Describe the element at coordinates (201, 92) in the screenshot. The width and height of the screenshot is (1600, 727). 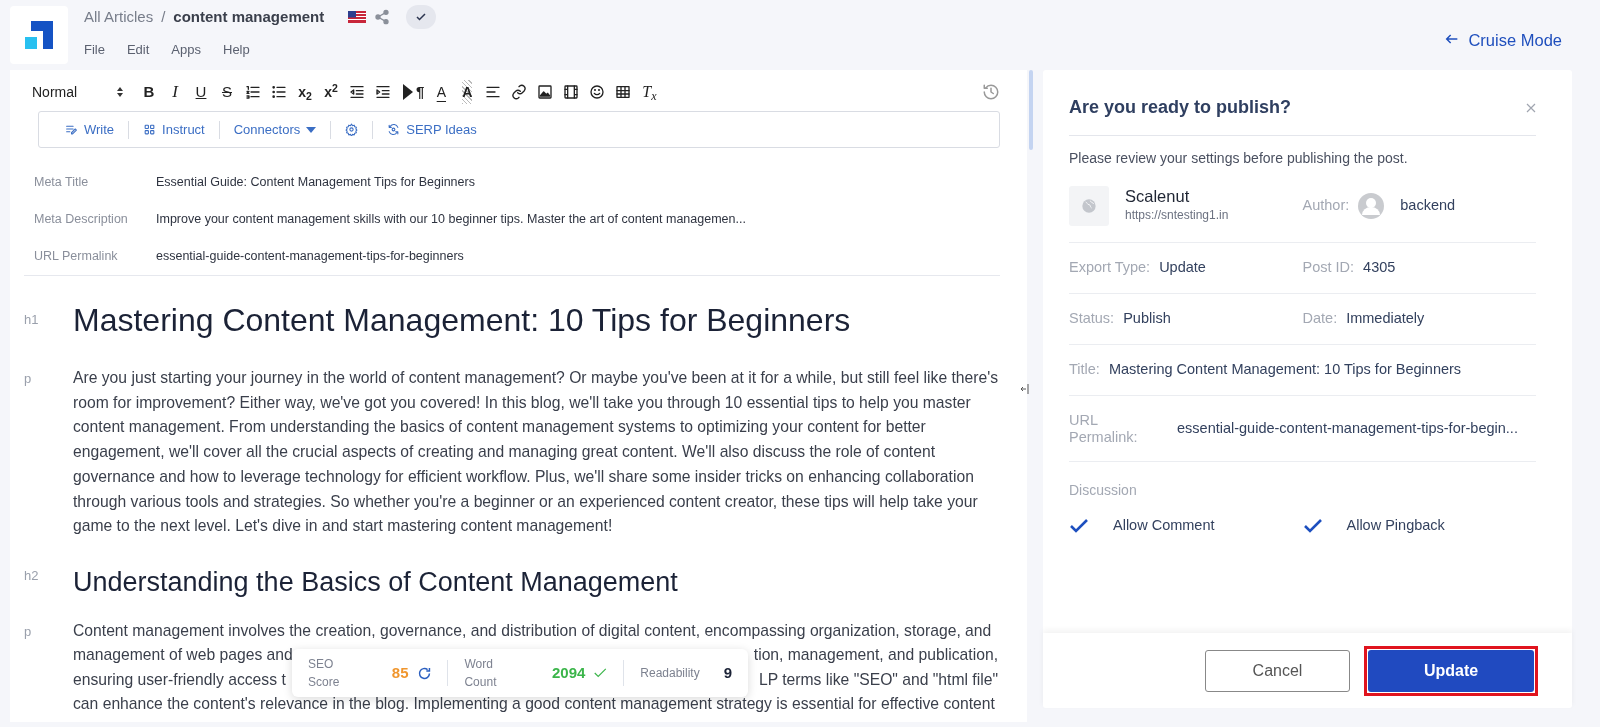
I see `underline-button: U` at that location.